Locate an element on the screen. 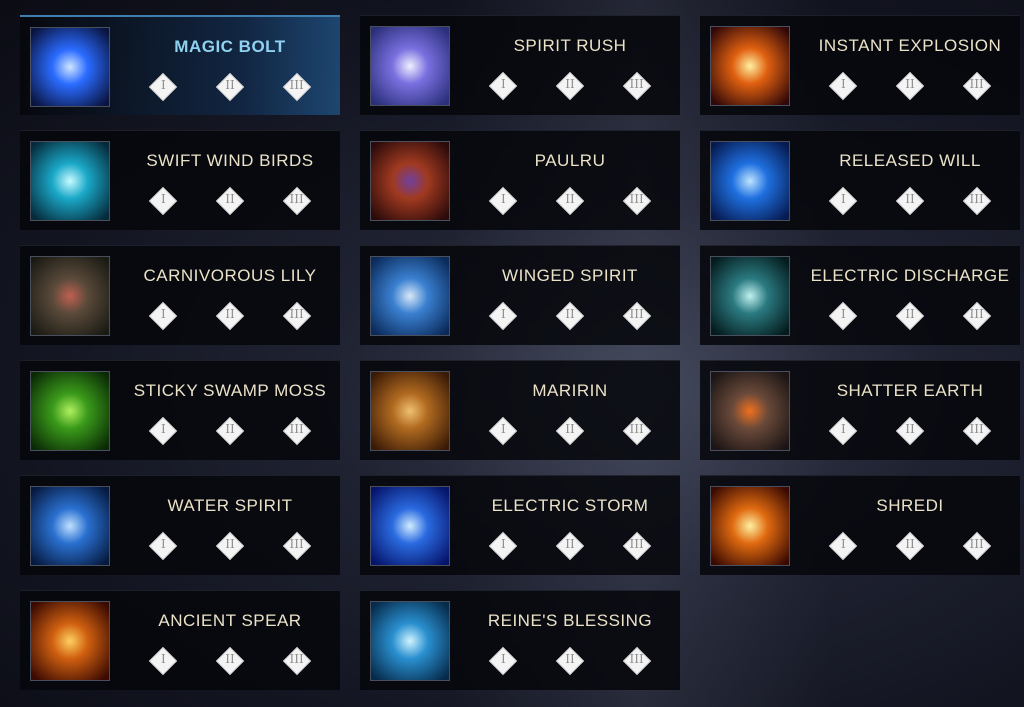  skill-name: SPIRIT RUSH is located at coordinates (570, 45).